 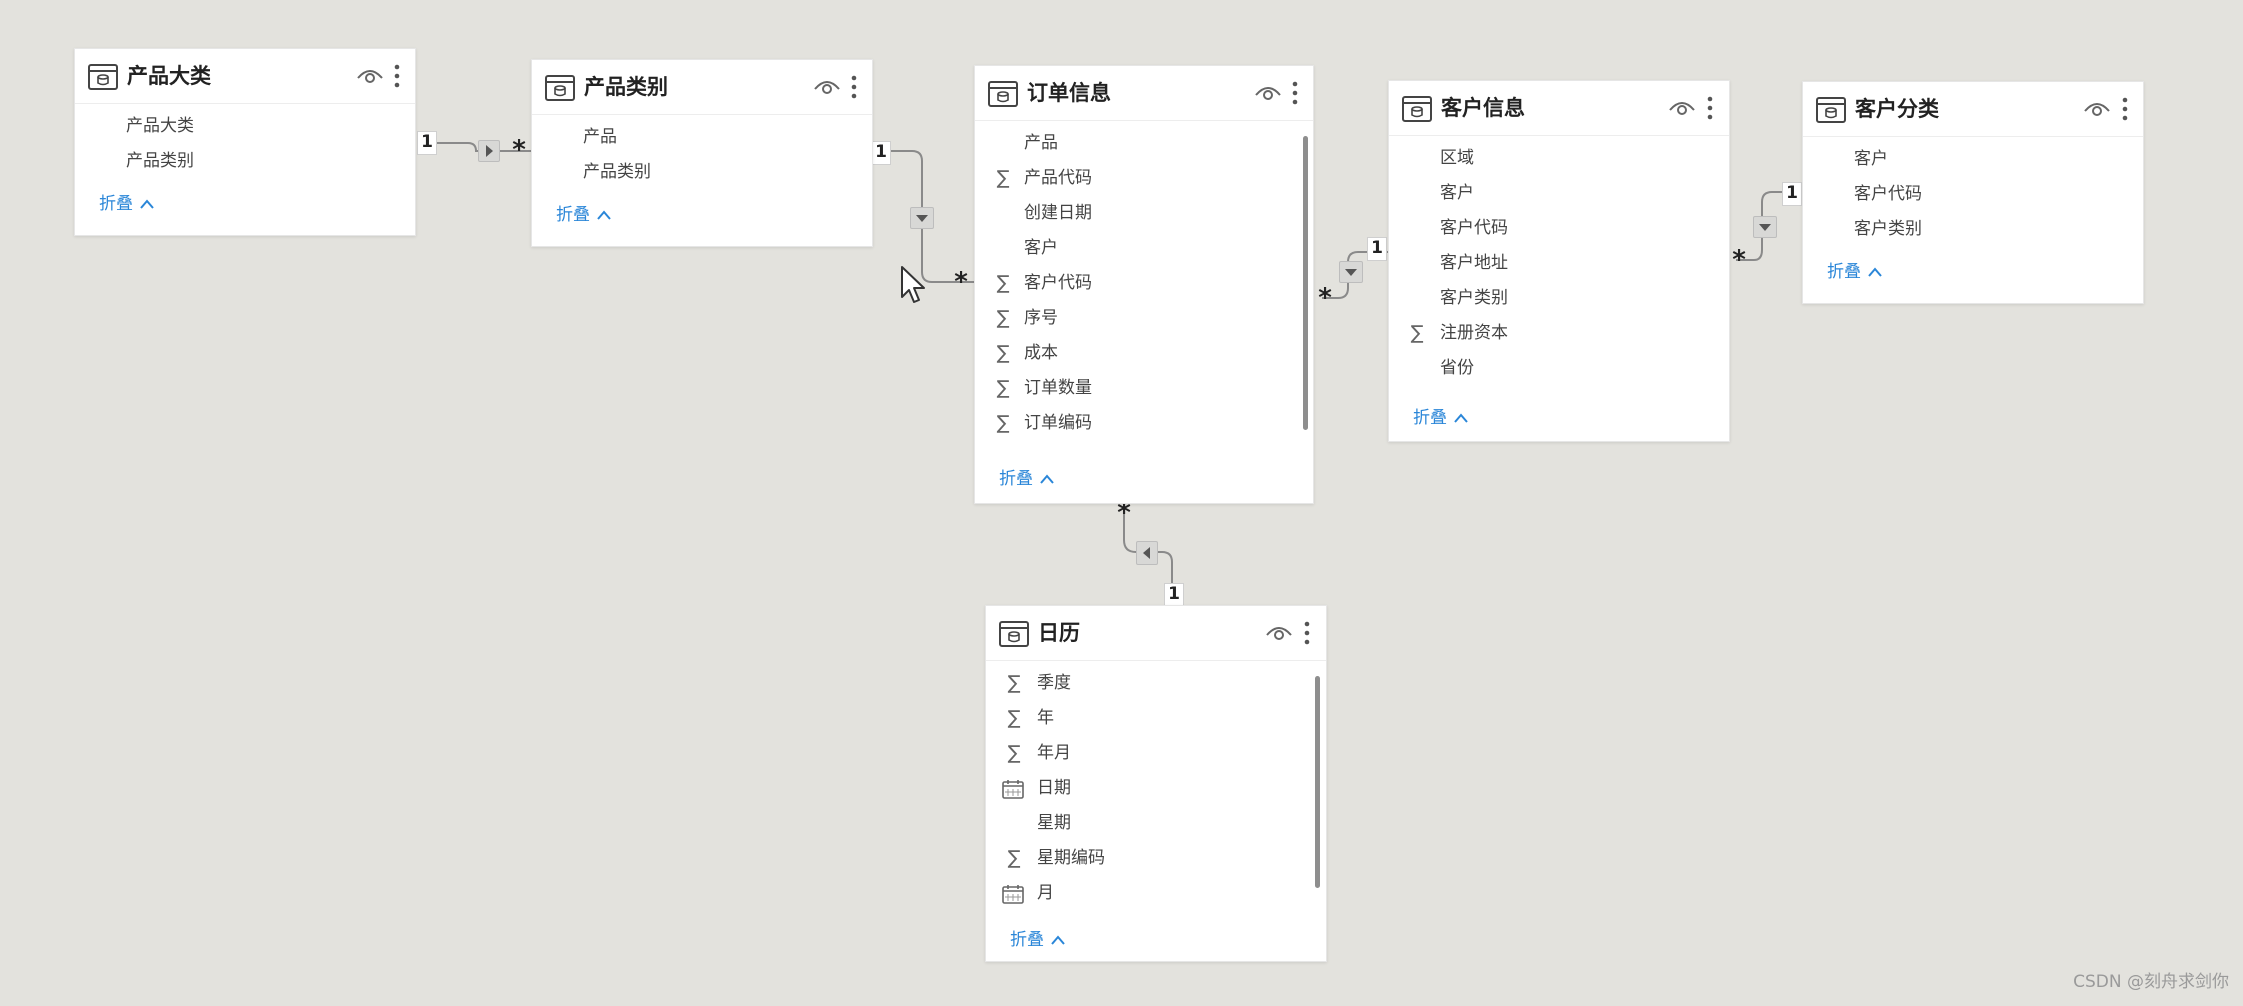 I want to click on table-title: 客户信息, so click(x=1483, y=108).